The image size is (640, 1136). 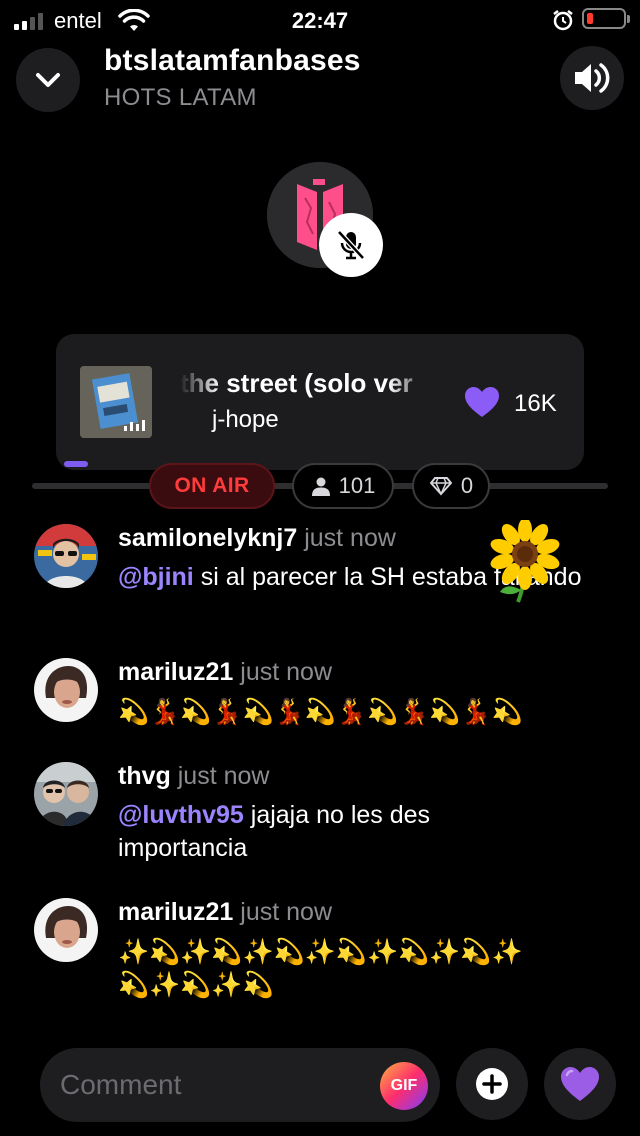 What do you see at coordinates (76, 464) in the screenshot?
I see `playback-progress` at bounding box center [76, 464].